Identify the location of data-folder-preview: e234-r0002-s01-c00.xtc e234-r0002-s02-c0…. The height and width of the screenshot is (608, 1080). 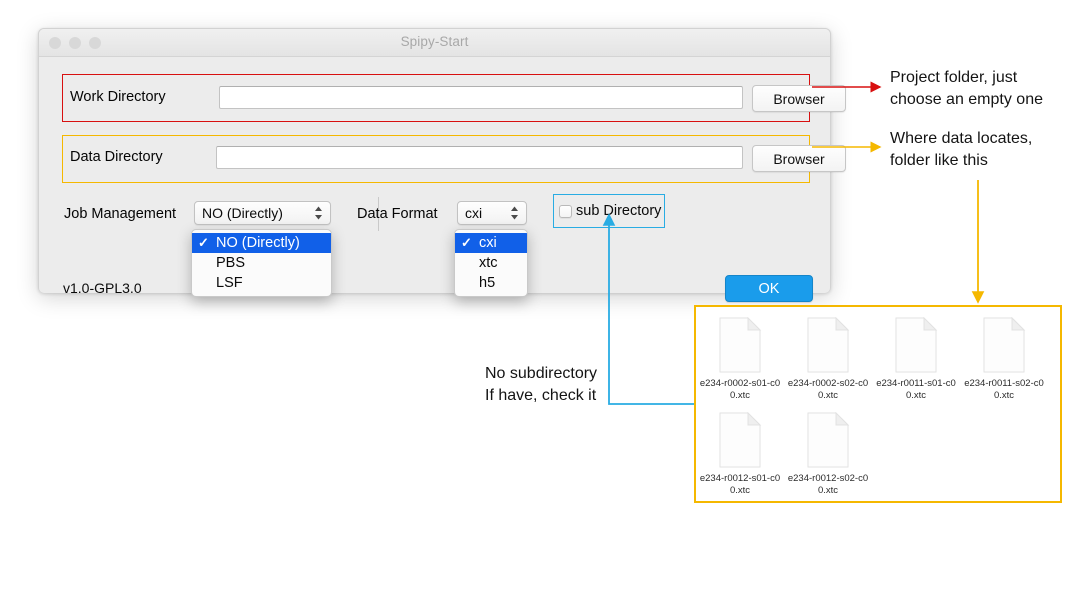
(878, 404).